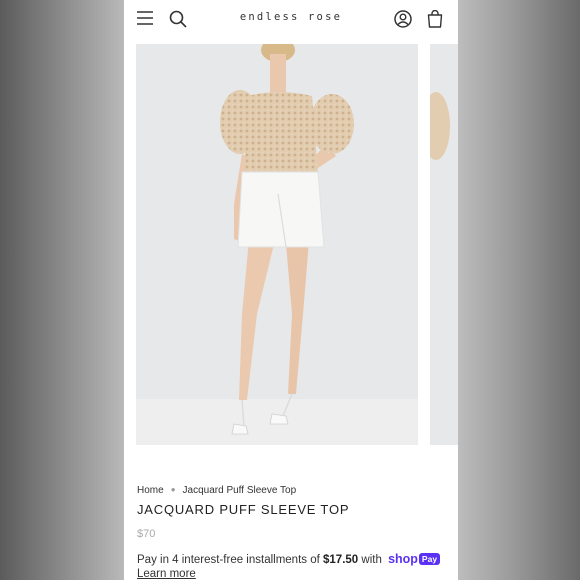  What do you see at coordinates (435, 19) in the screenshot?
I see `cart-icon` at bounding box center [435, 19].